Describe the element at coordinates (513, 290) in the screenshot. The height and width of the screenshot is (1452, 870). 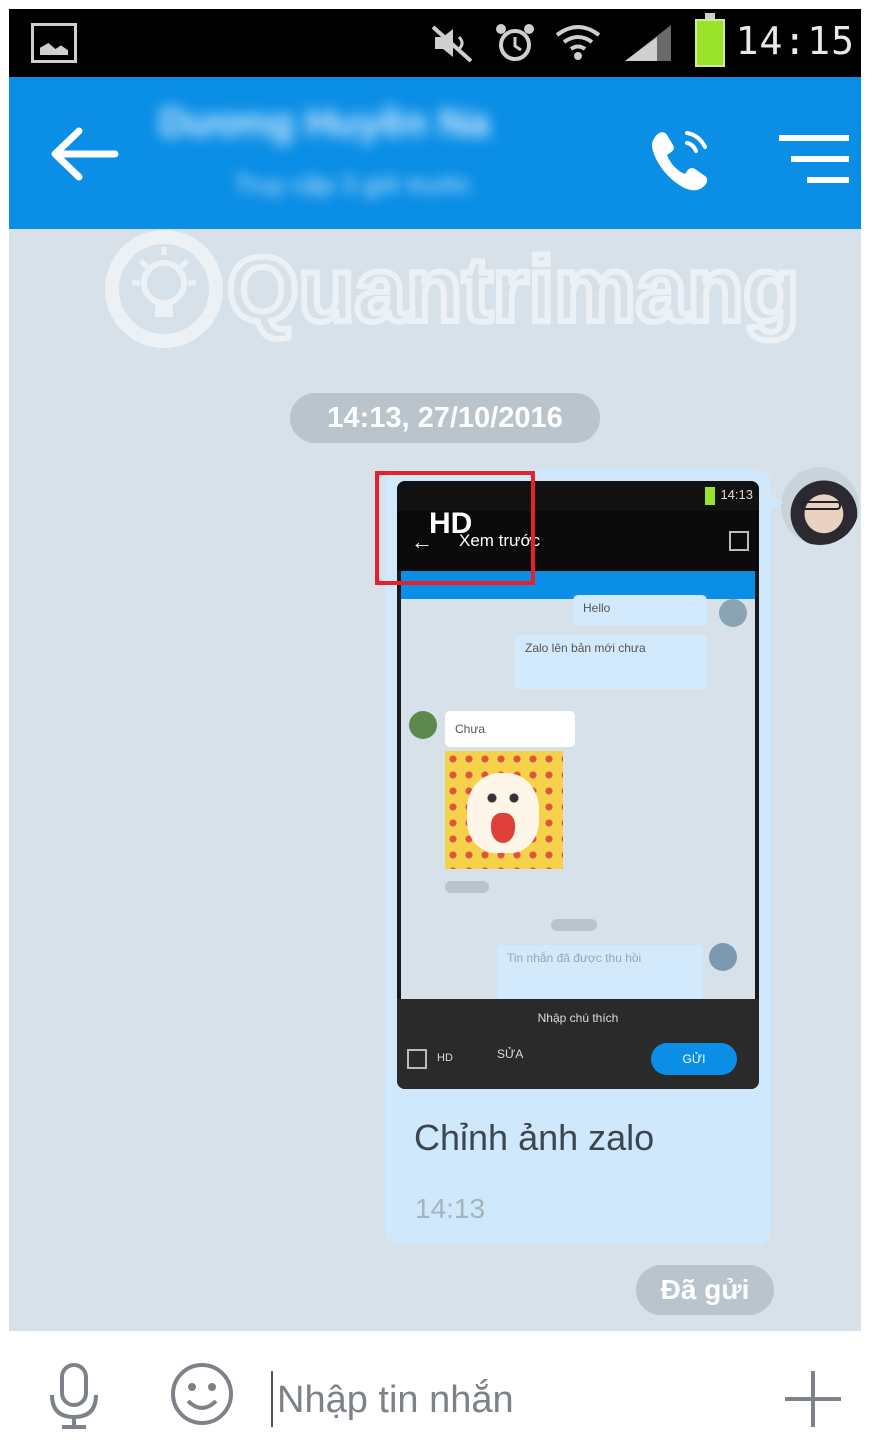
I see `watermark-text: Quantrimang` at that location.